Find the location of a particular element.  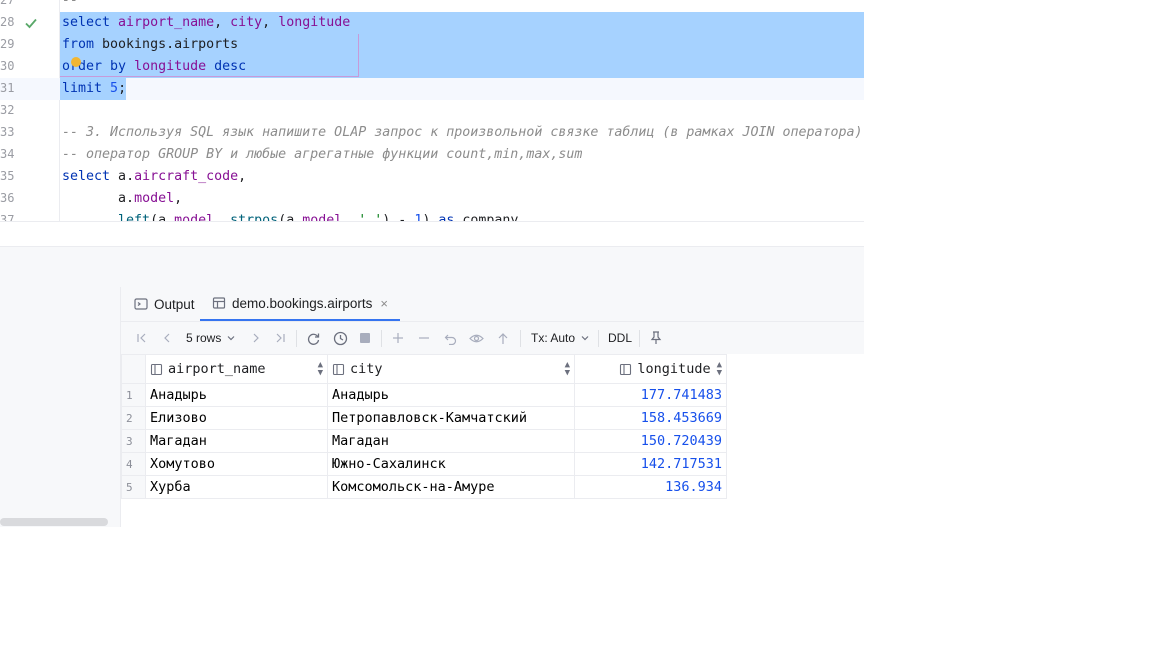

line-number: 29 is located at coordinates (7, 44).